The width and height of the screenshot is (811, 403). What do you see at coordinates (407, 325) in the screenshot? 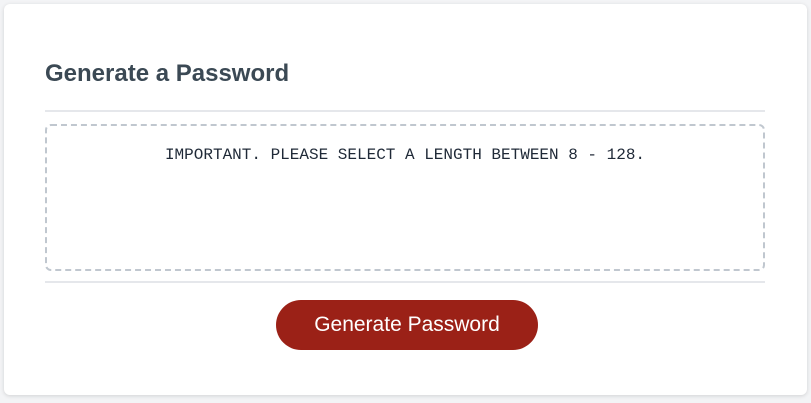
I see `generate-password-button: Generate Password` at bounding box center [407, 325].